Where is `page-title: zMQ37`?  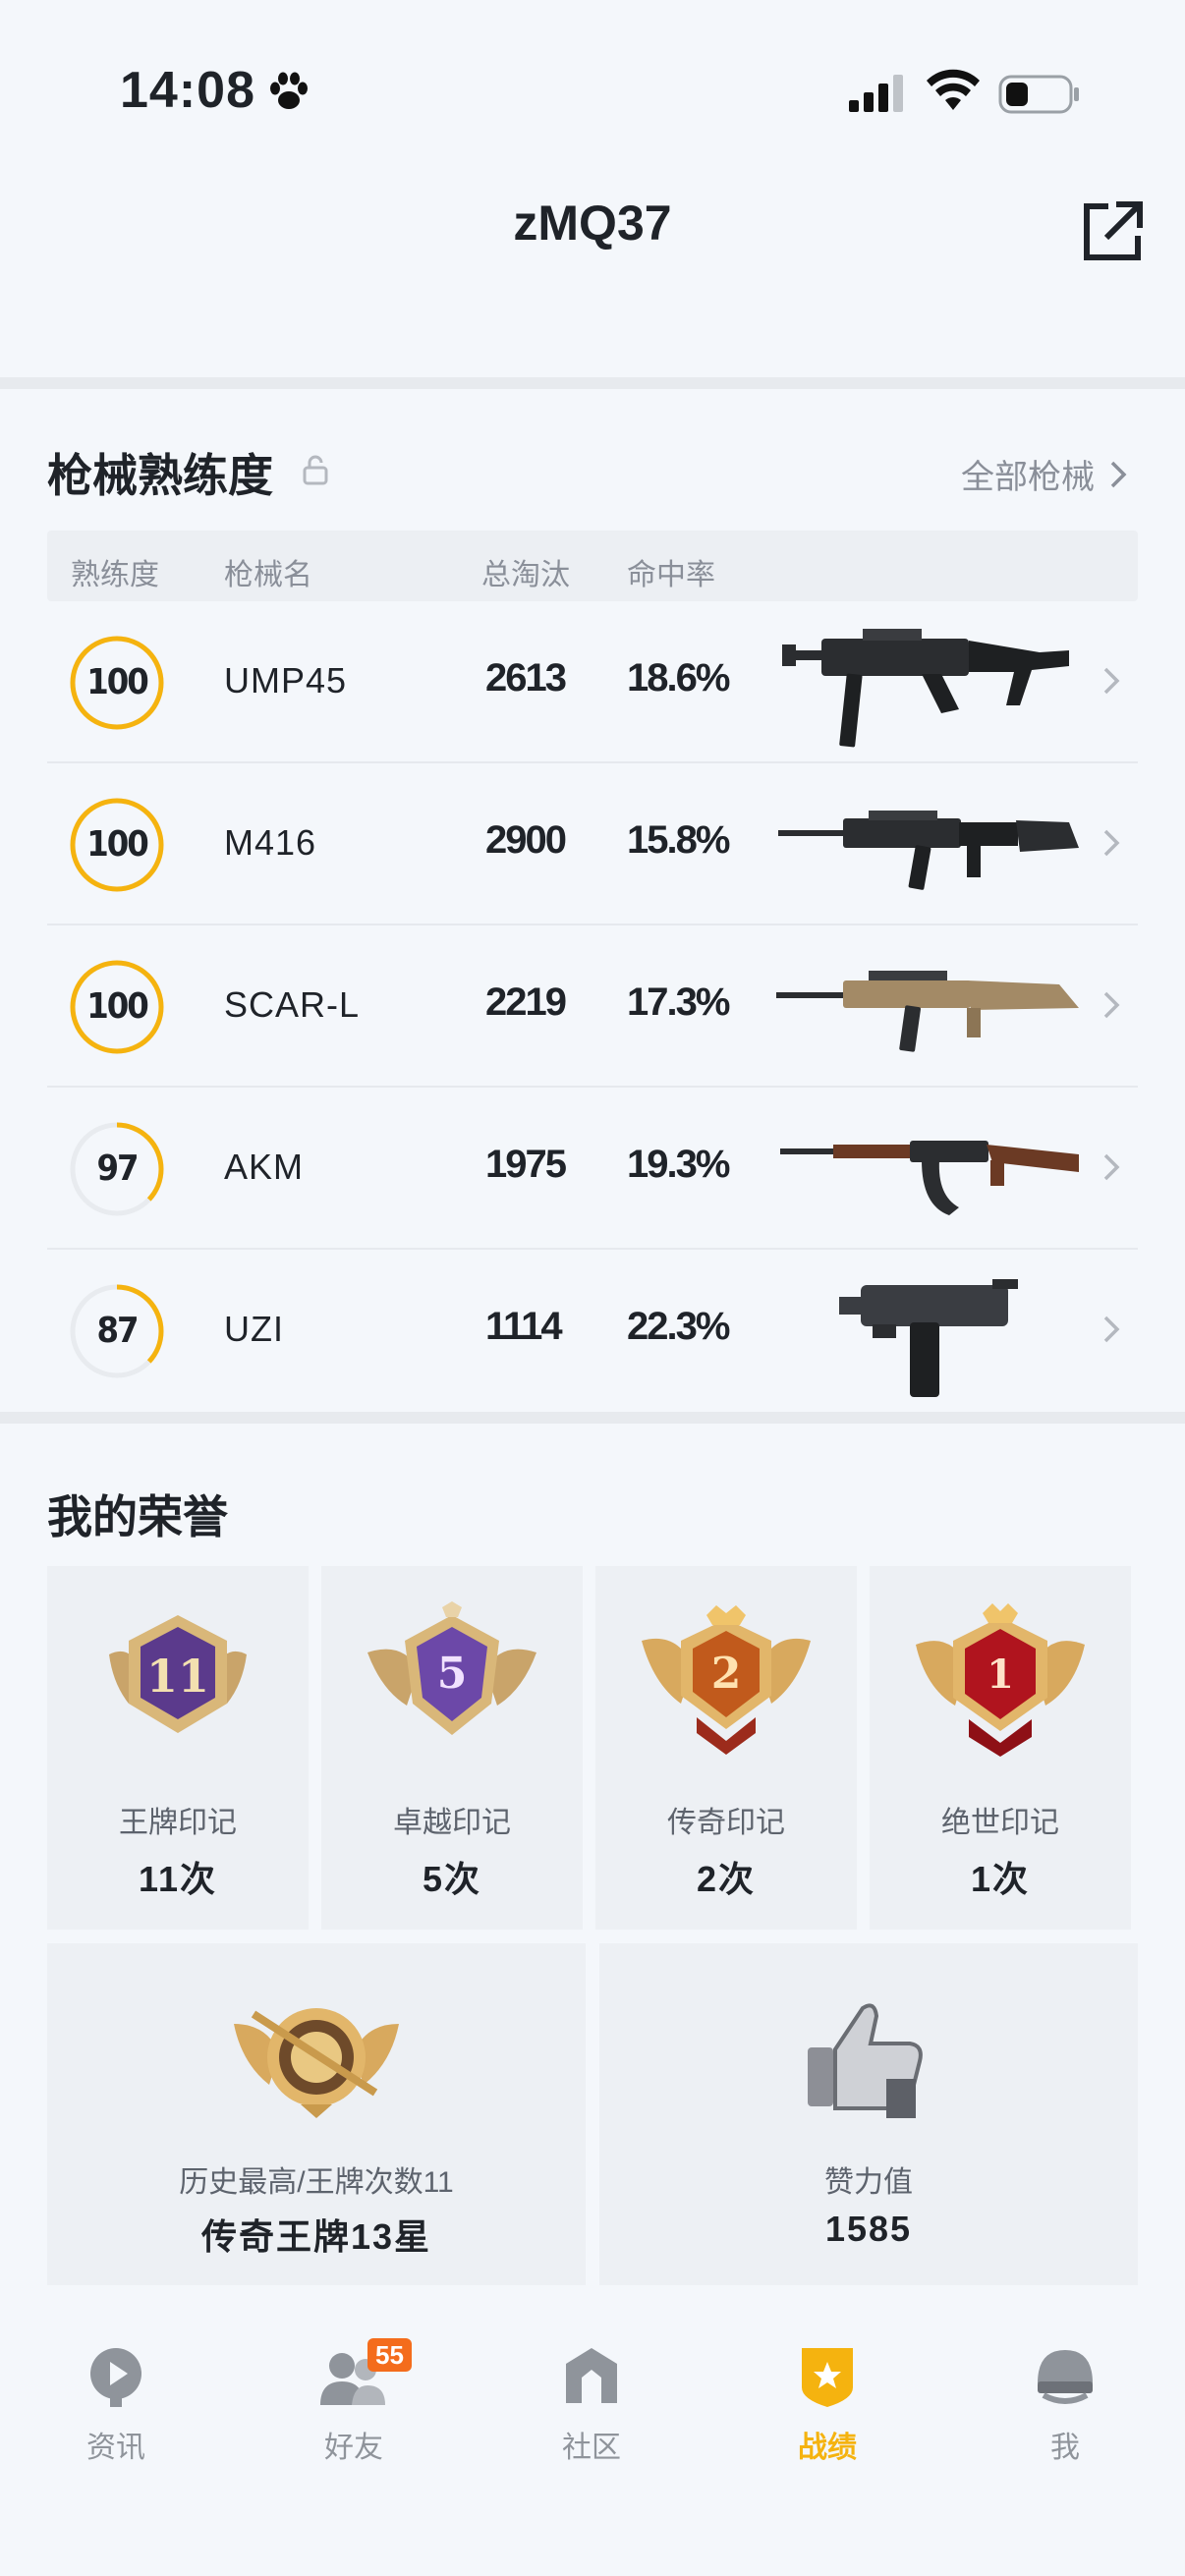 page-title: zMQ37 is located at coordinates (592, 223).